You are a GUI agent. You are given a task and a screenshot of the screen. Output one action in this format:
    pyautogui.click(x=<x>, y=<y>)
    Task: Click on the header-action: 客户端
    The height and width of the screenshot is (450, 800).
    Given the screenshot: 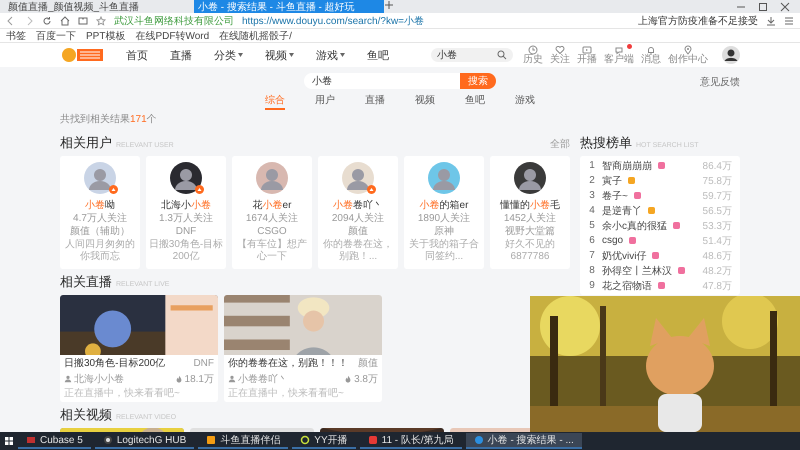 What is the action you would take?
    pyautogui.click(x=619, y=55)
    